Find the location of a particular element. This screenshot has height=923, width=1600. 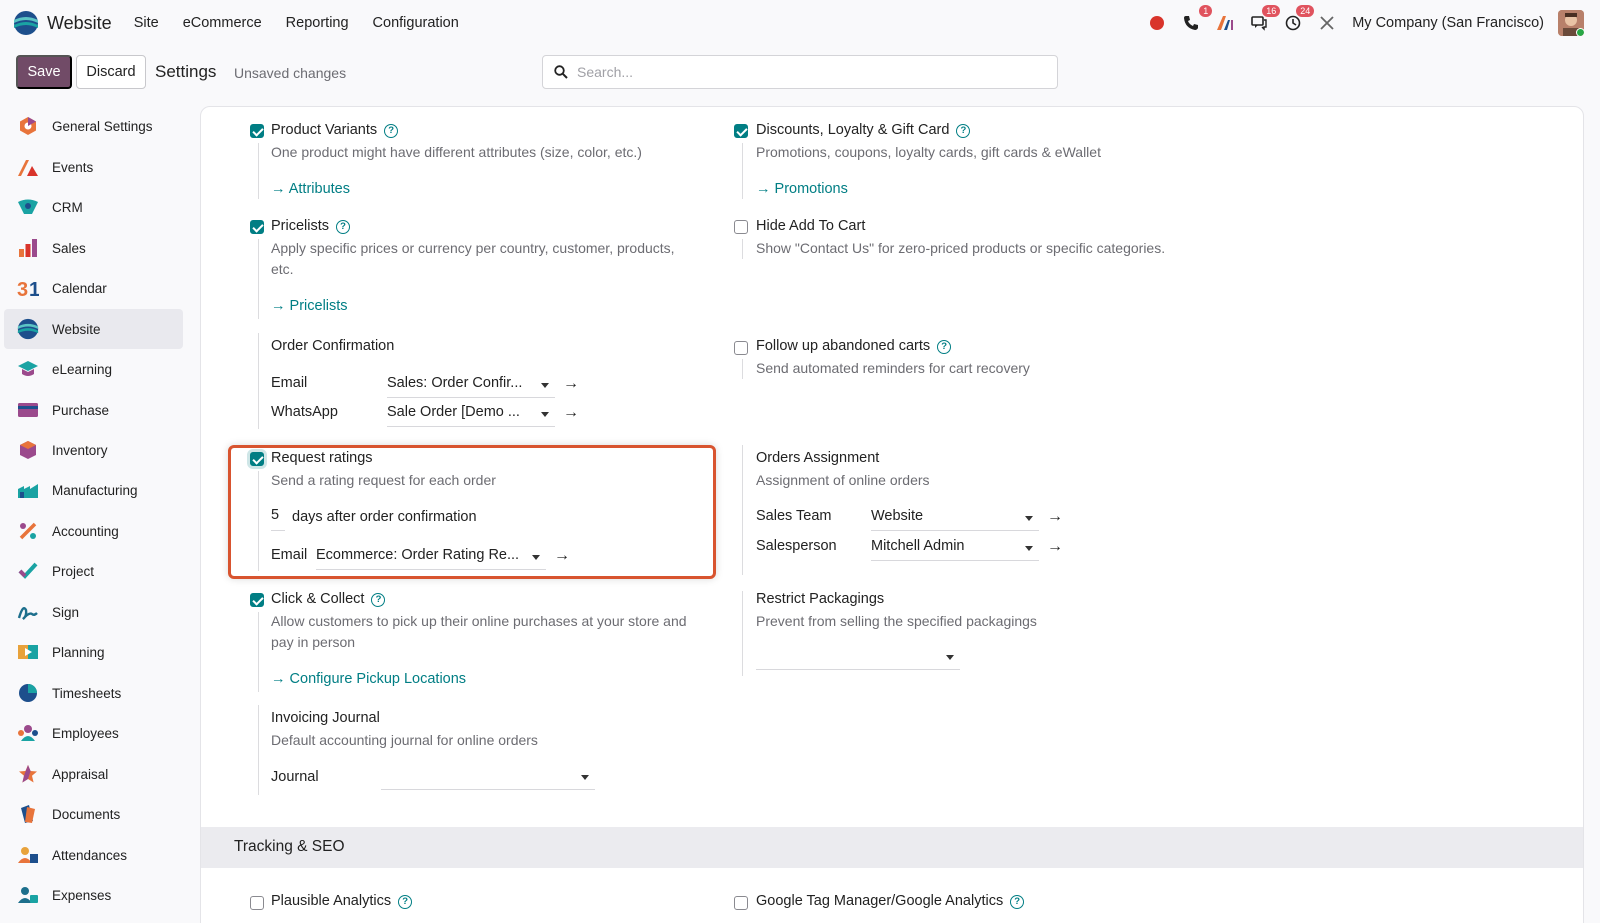

order-confirmation-email-label: Email is located at coordinates (289, 383).